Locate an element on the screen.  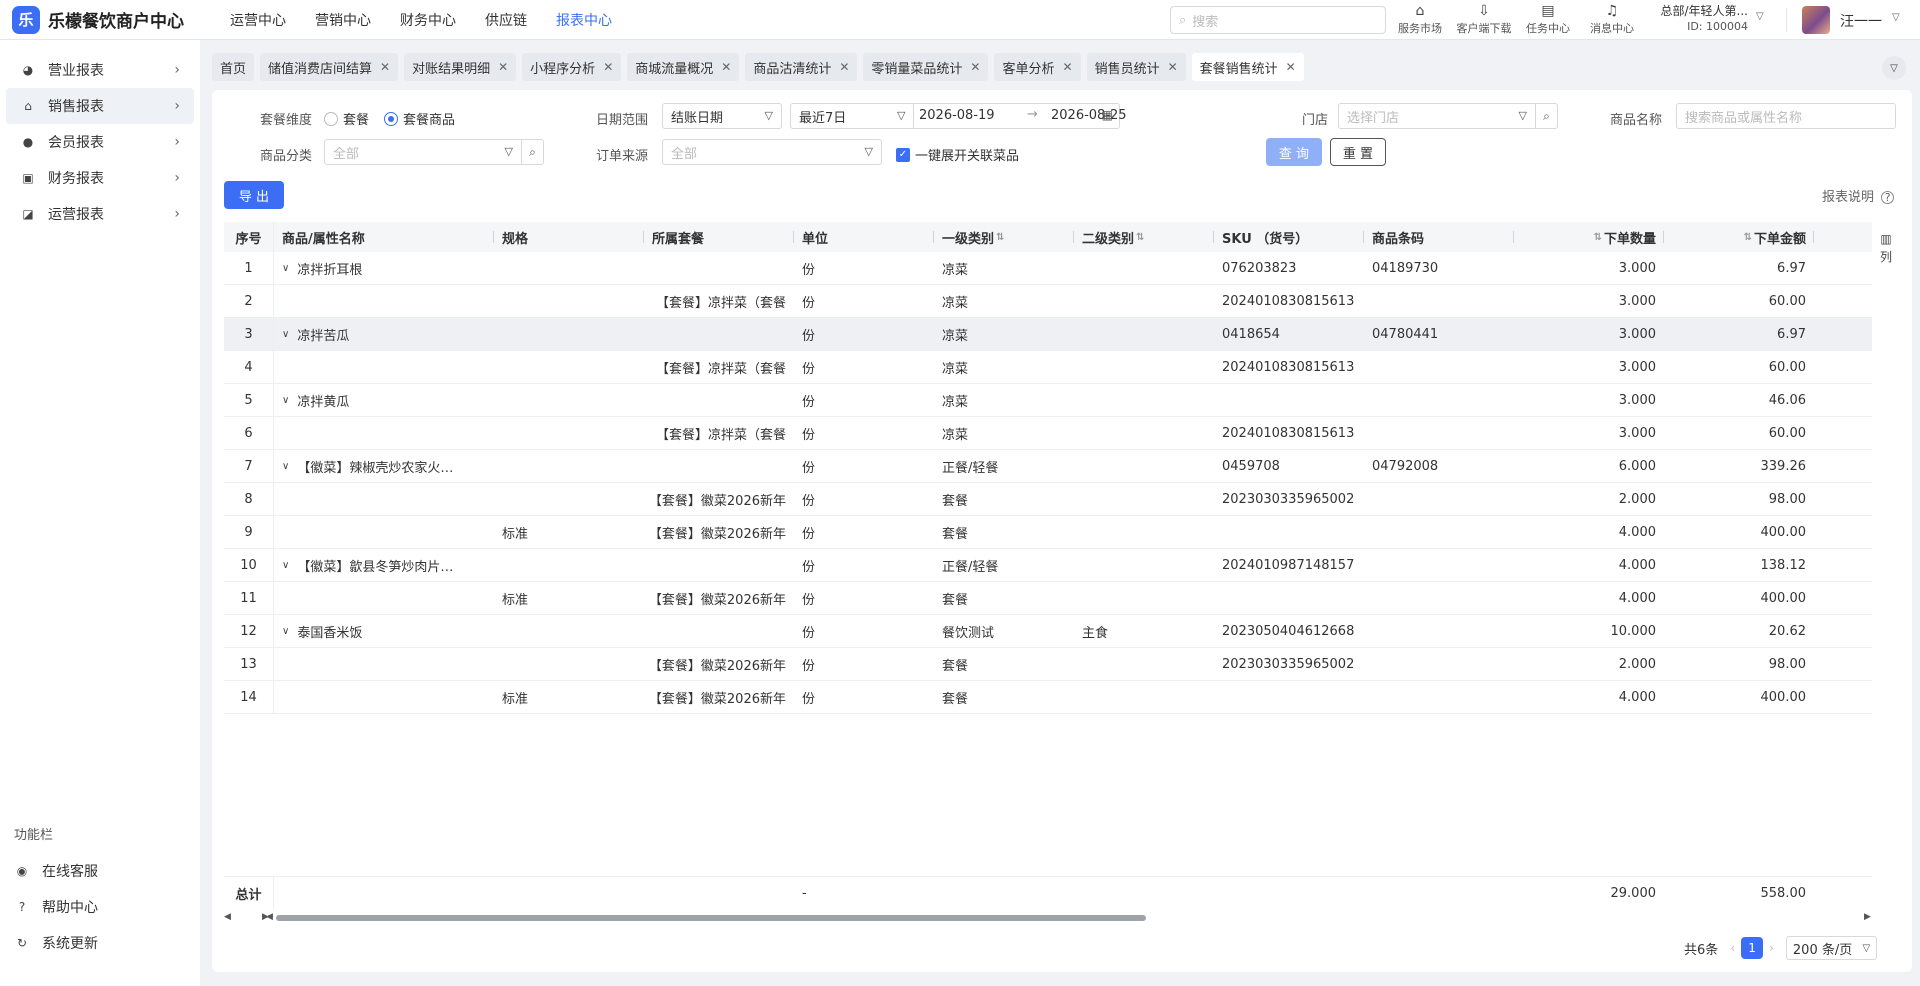
tab-order-analysis: 客单分析 ✕ is located at coordinates (1037, 67).